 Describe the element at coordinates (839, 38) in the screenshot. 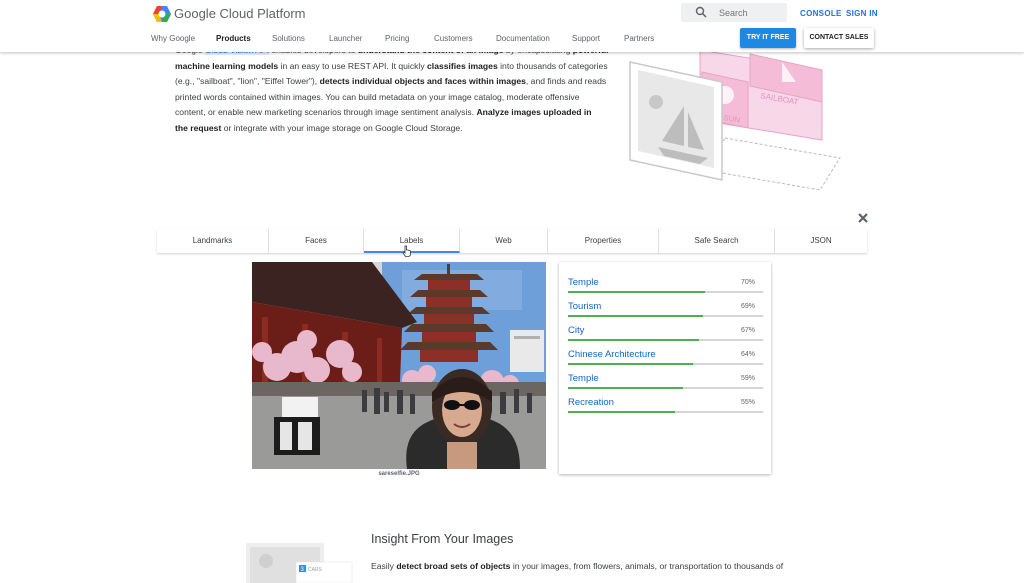

I see `contact-sales-button: CONTACT SALES` at that location.